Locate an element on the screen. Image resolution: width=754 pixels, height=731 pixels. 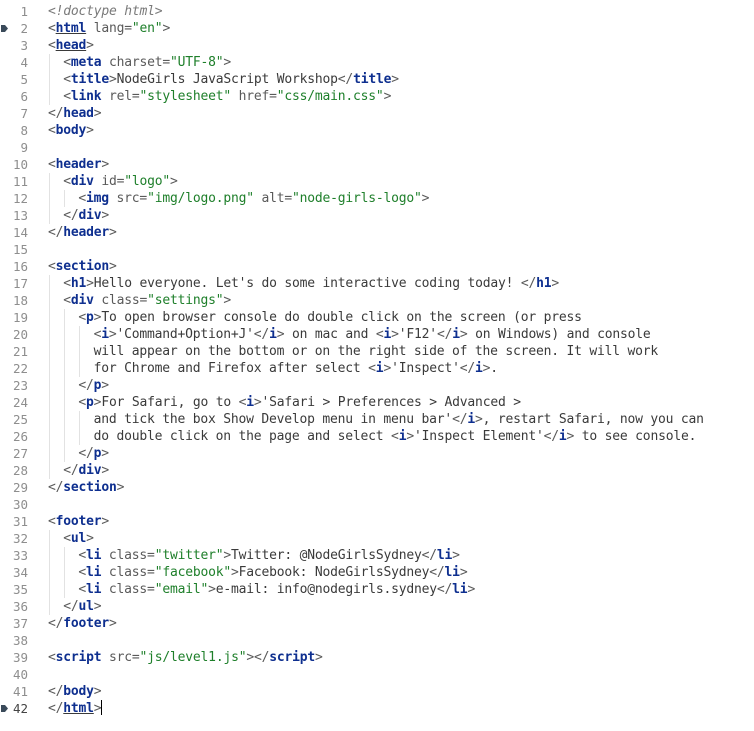
code-line: 9 is located at coordinates (377, 147).